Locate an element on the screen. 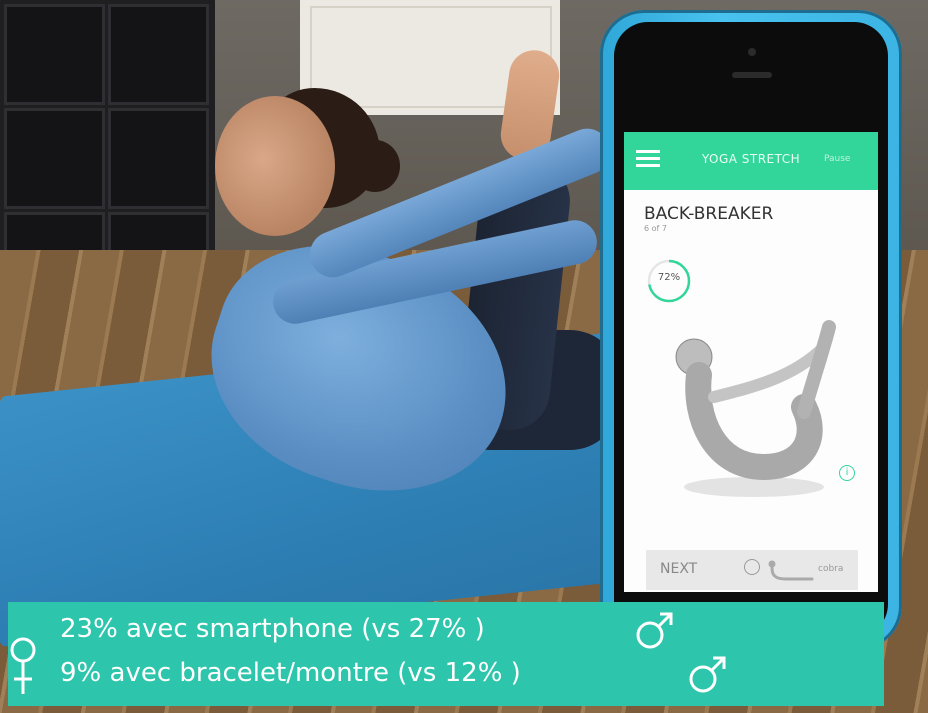 The height and width of the screenshot is (713, 928). progress-percent: 72% is located at coordinates (669, 277).